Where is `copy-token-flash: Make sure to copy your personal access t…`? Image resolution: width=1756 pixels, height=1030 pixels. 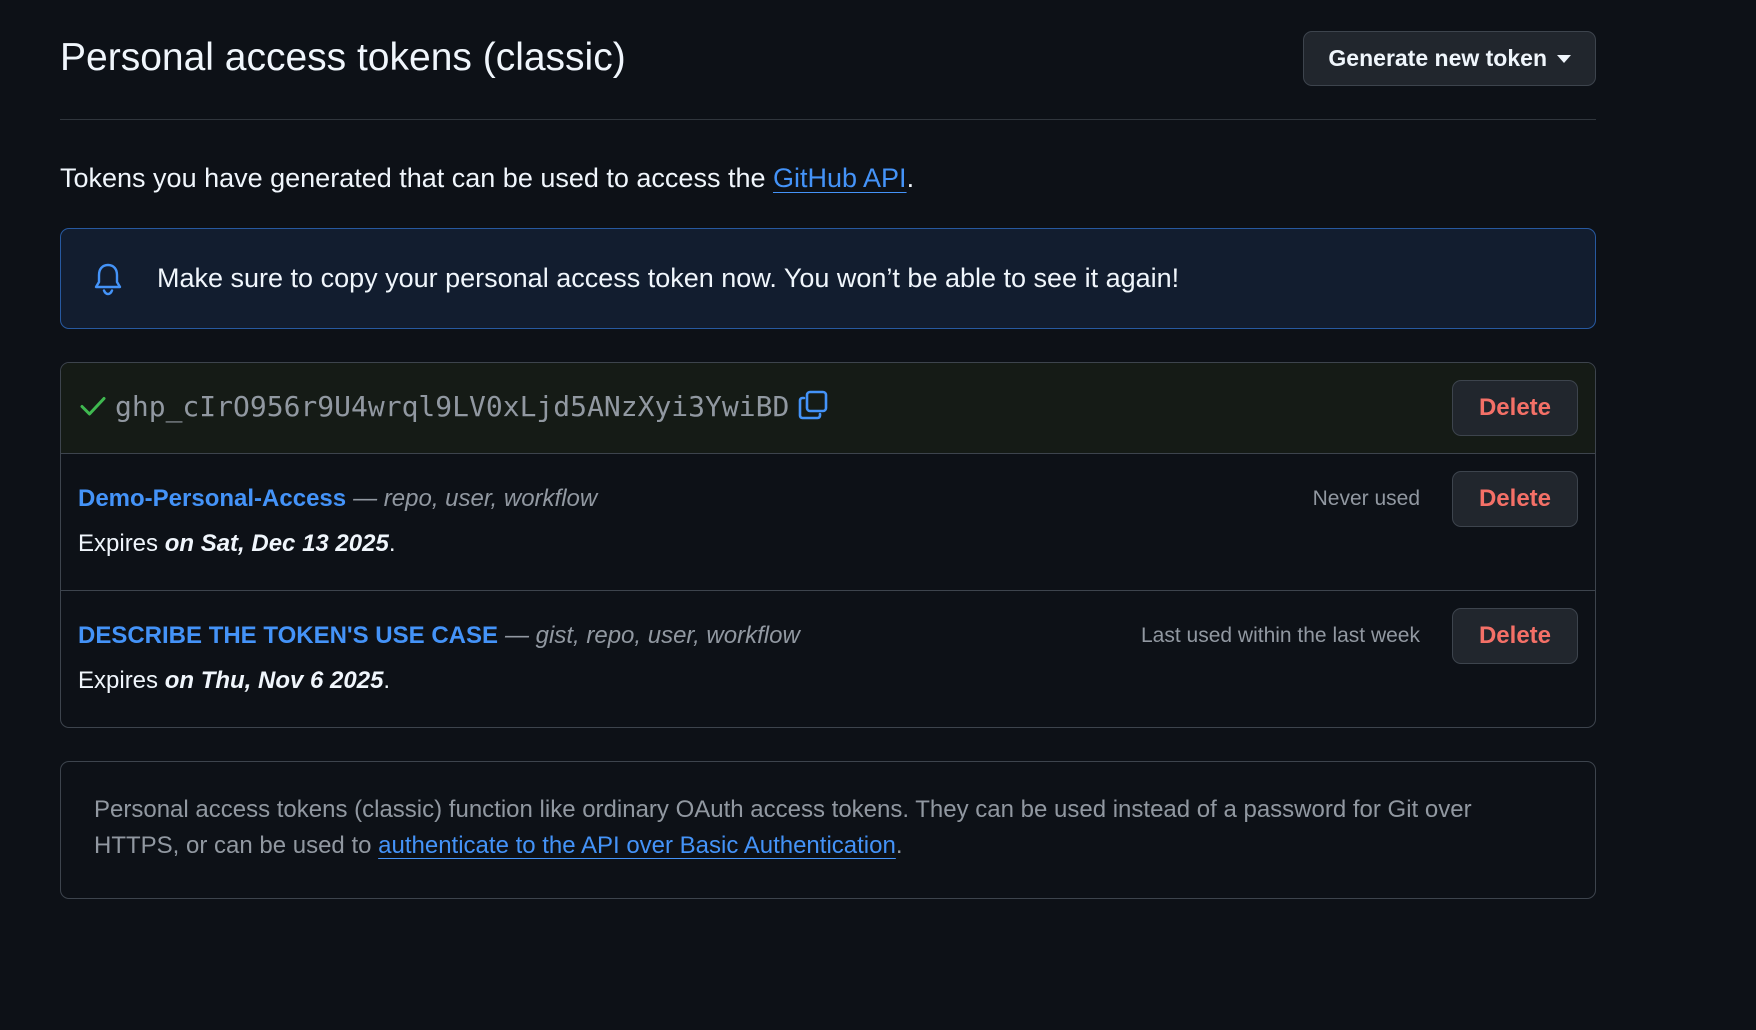
copy-token-flash: Make sure to copy your personal access t… is located at coordinates (828, 278).